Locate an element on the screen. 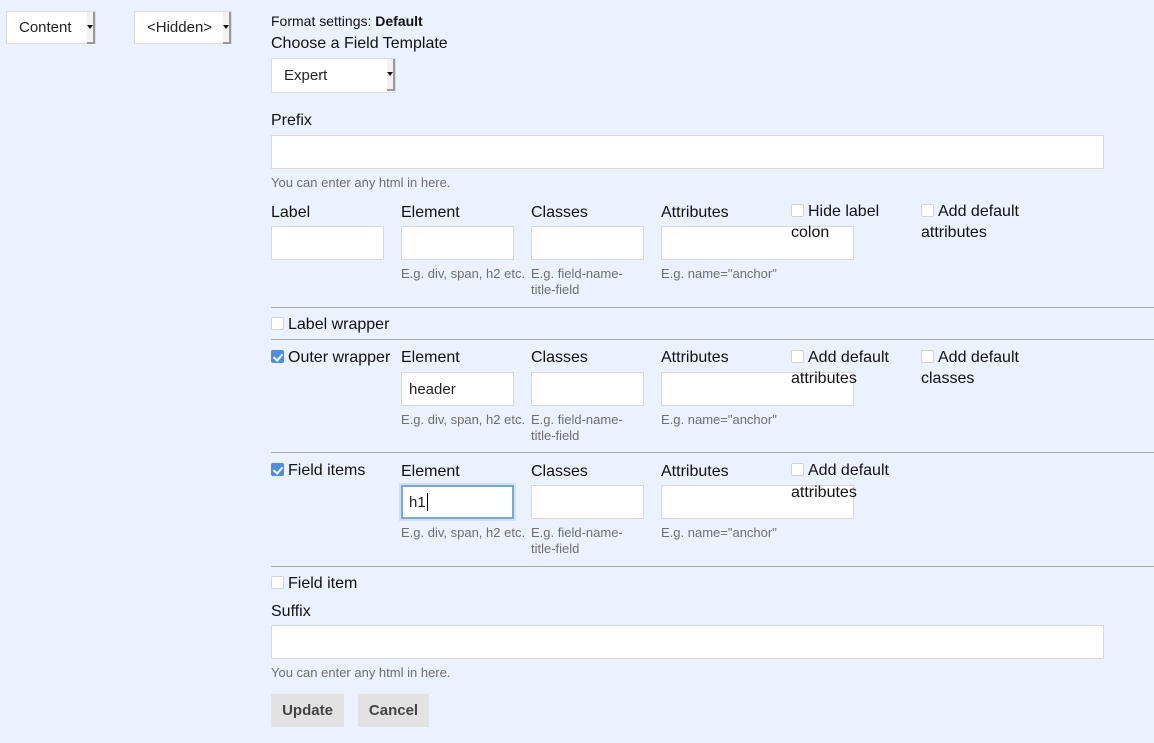 The image size is (1154, 743). outer-wrapper-checkbox is located at coordinates (277, 356).